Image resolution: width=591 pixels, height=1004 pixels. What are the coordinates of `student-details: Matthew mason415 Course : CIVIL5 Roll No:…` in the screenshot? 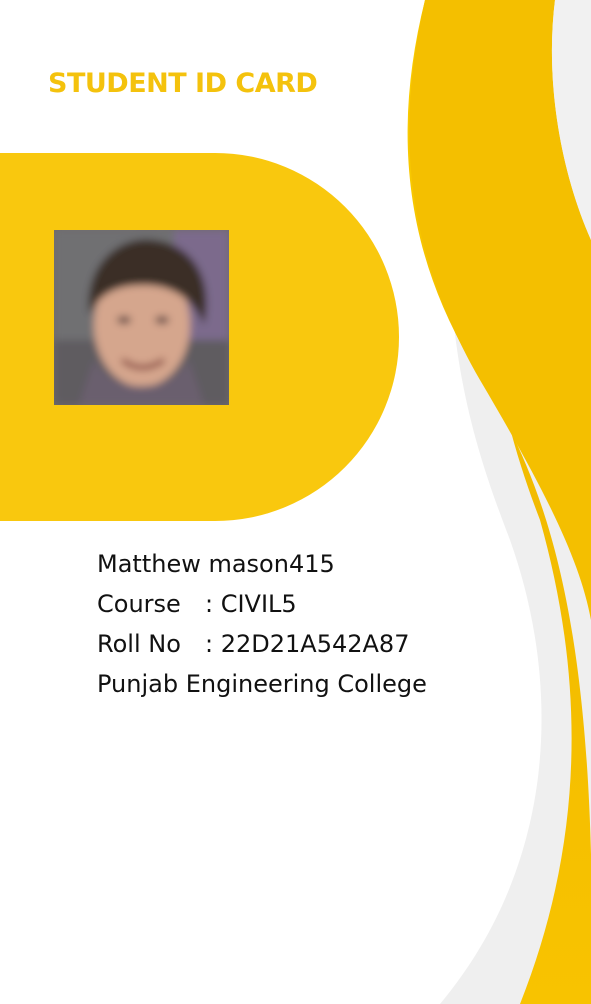 It's located at (287, 624).